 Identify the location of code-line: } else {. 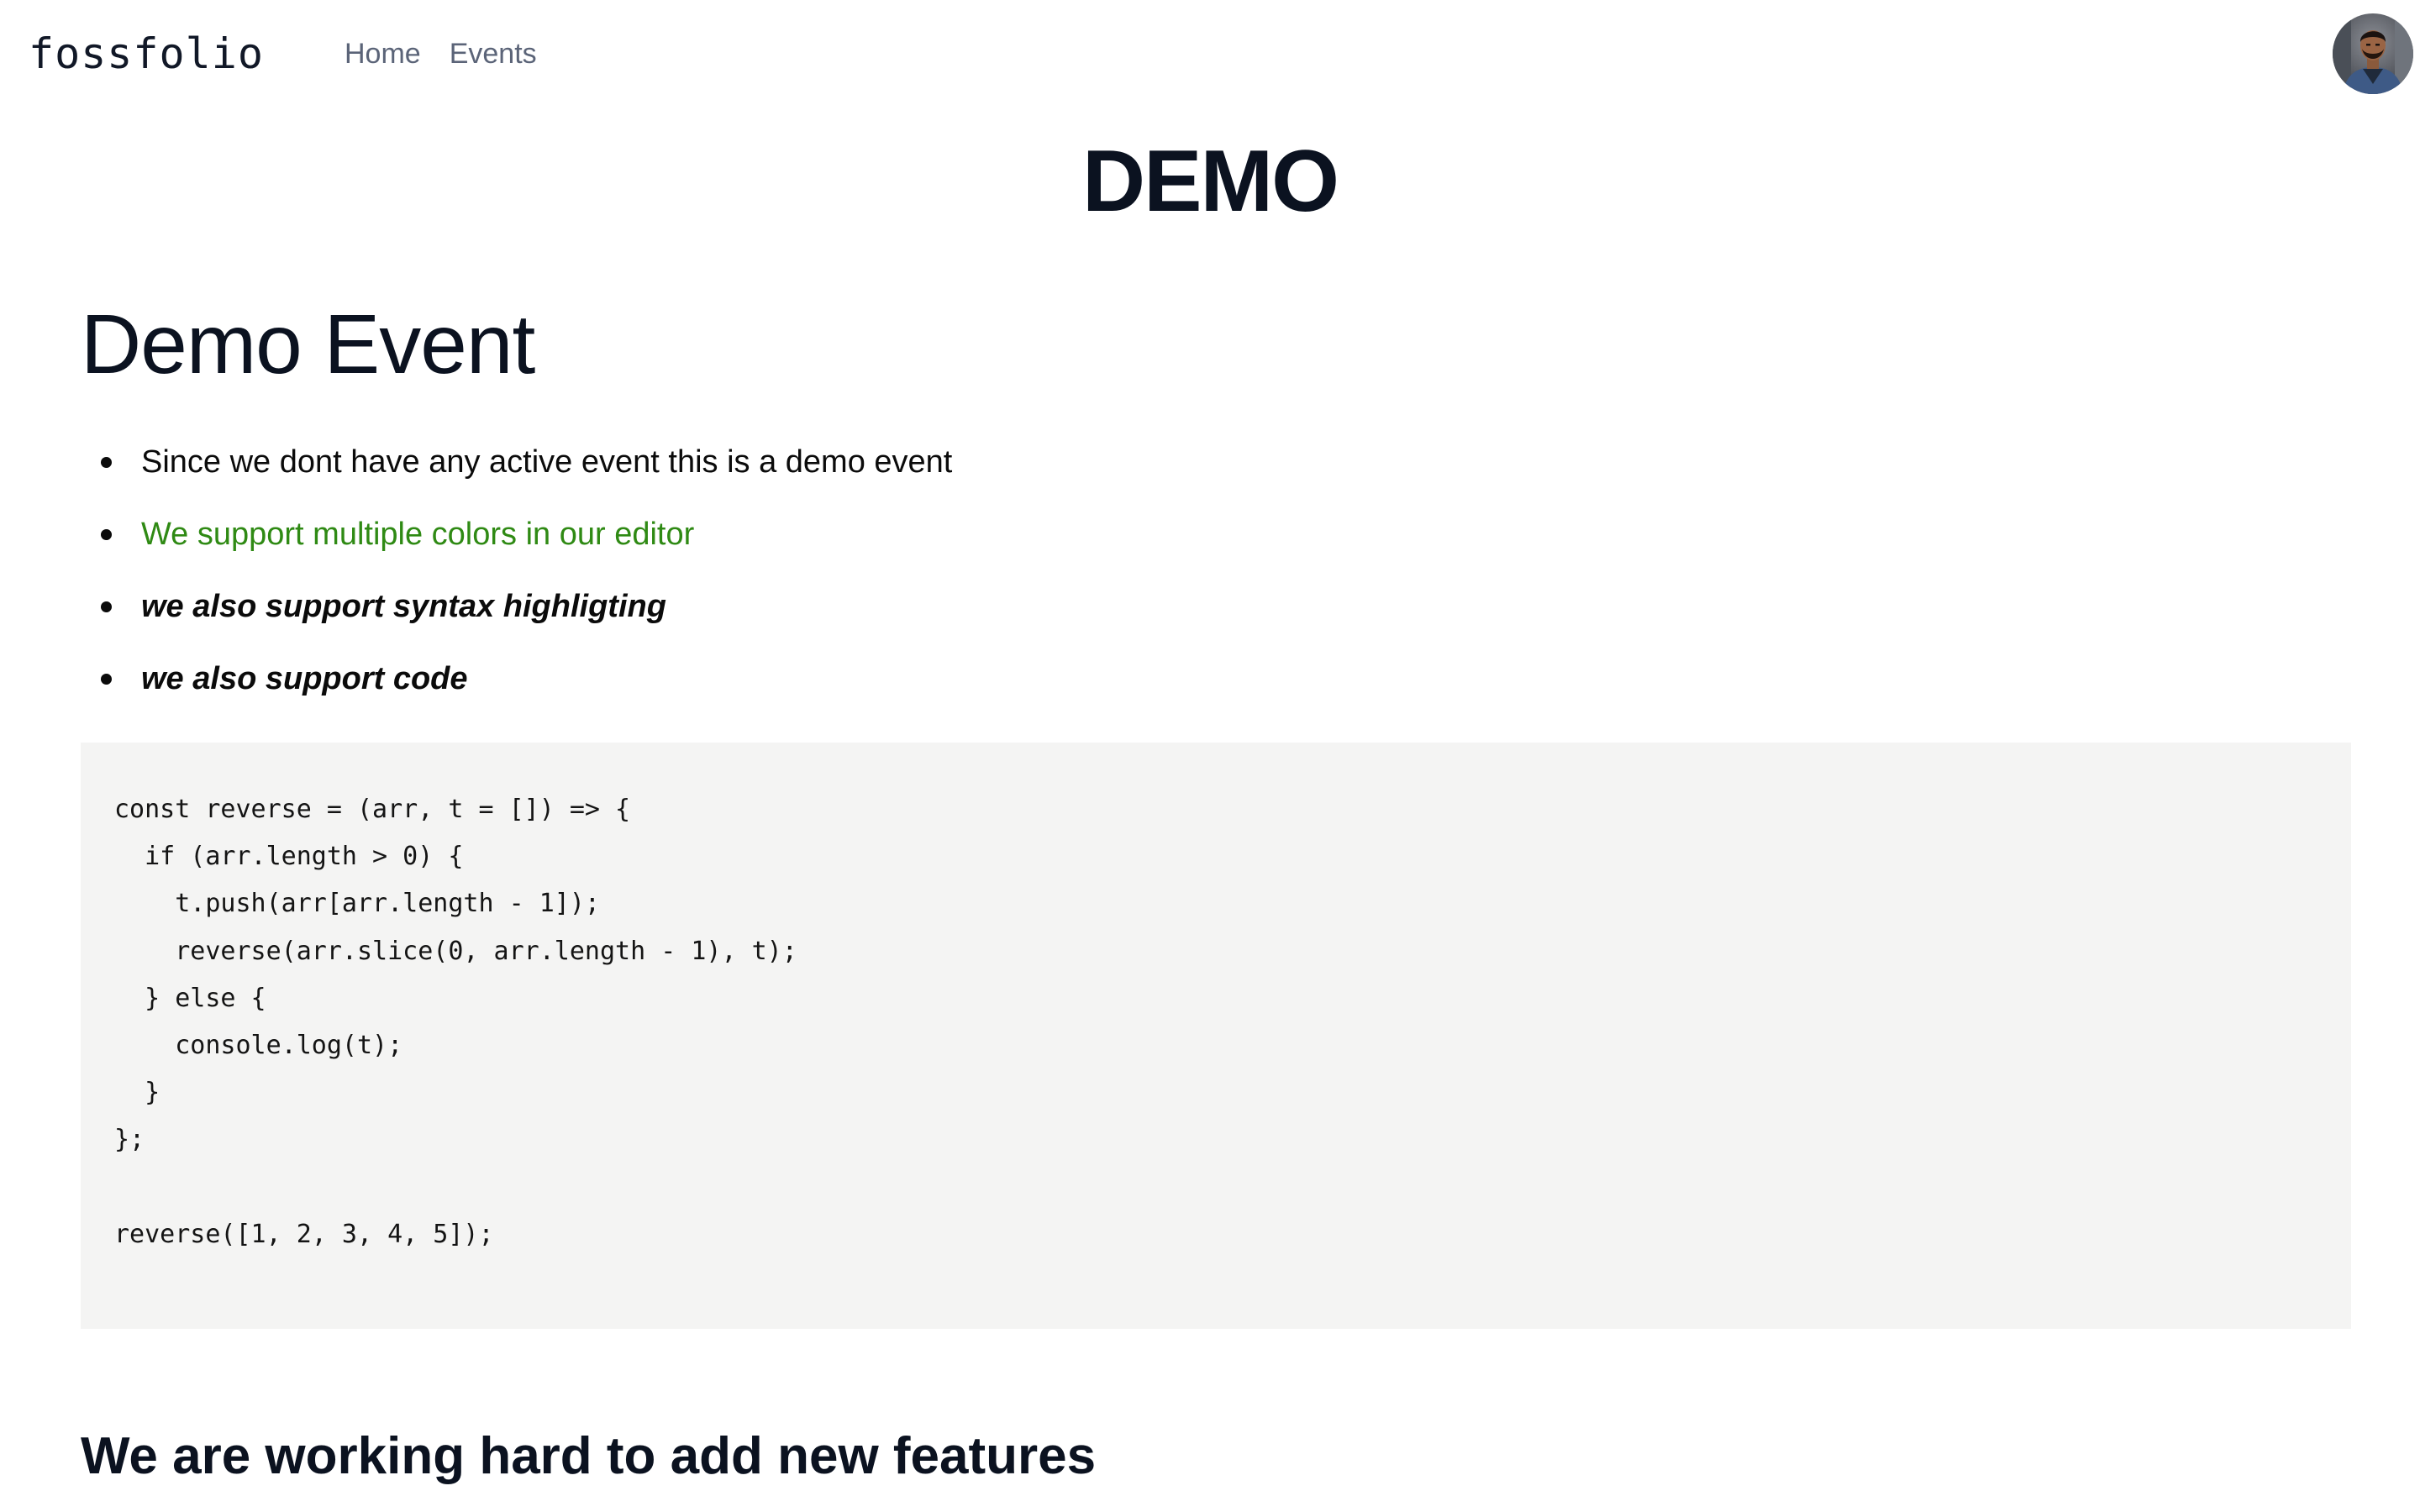
(190, 998).